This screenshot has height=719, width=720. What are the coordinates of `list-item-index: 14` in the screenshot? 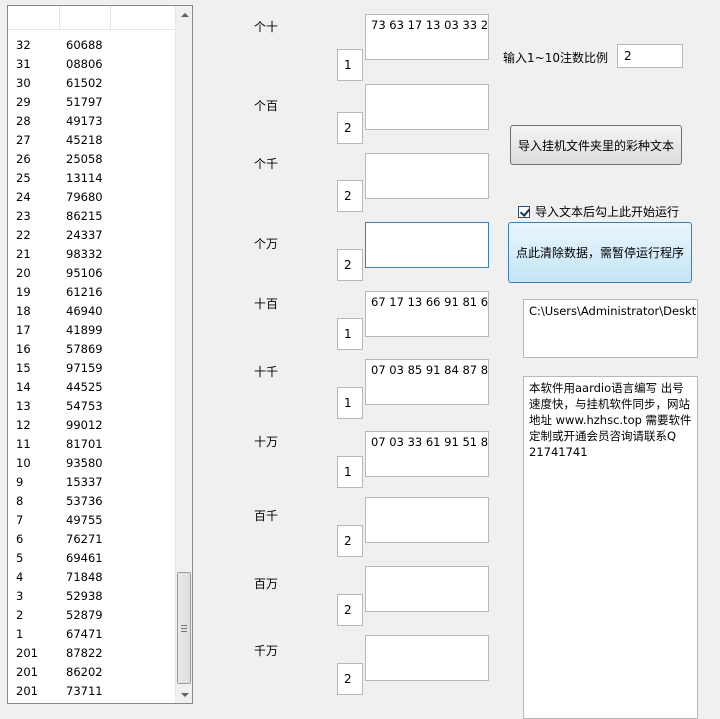 It's located at (23, 386).